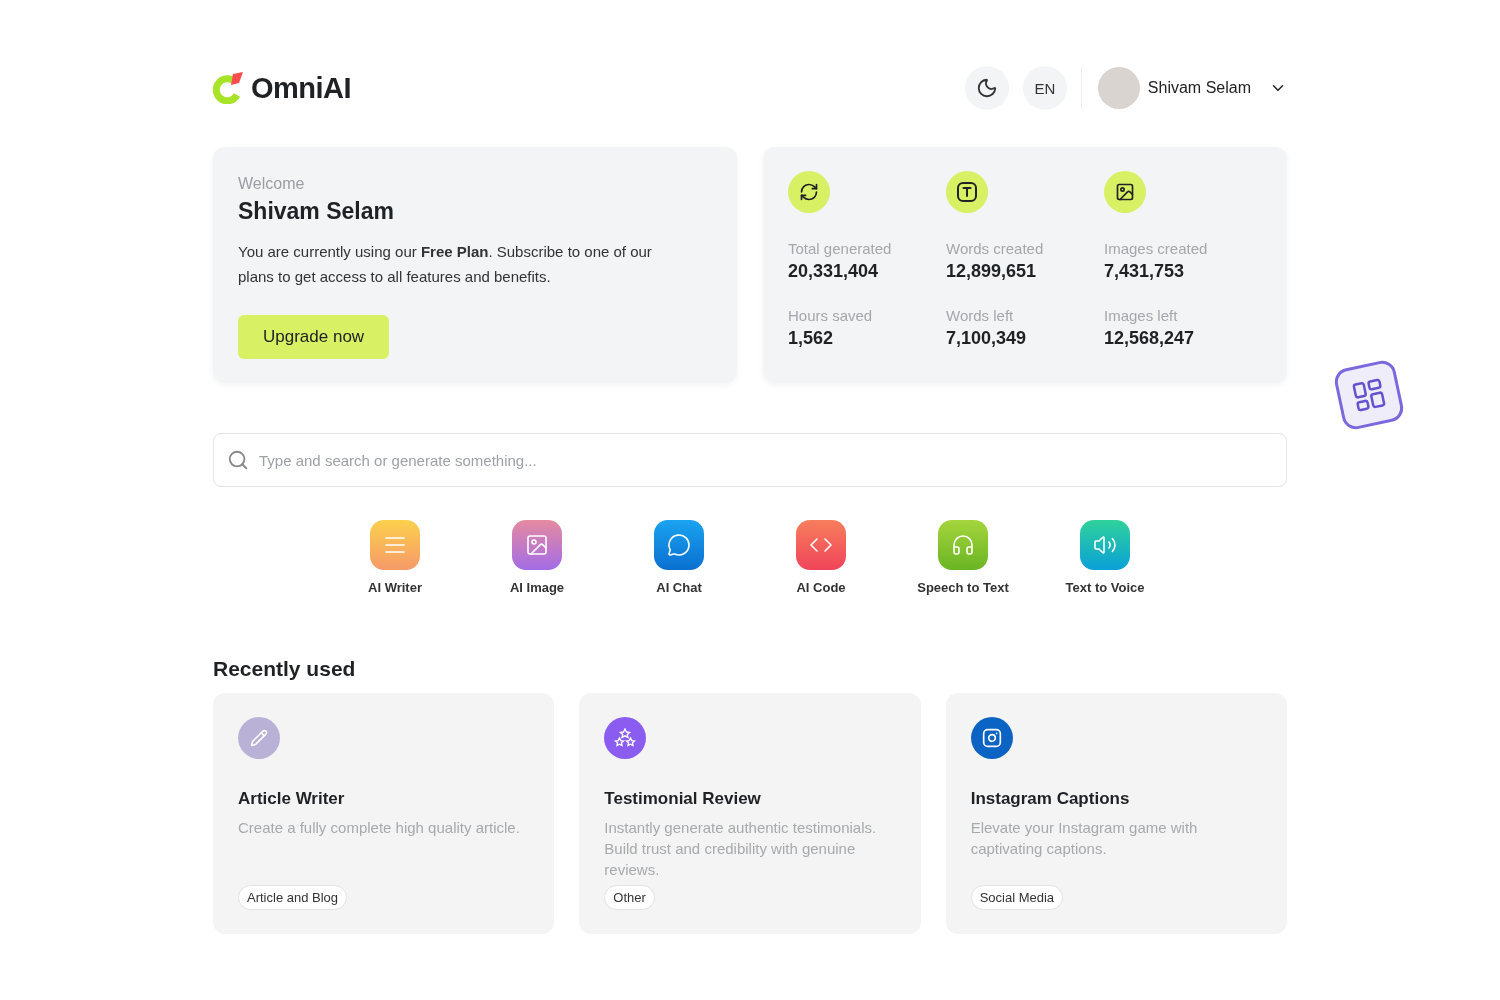 The width and height of the screenshot is (1500, 1000). What do you see at coordinates (995, 248) in the screenshot?
I see `stat-label: Words created` at bounding box center [995, 248].